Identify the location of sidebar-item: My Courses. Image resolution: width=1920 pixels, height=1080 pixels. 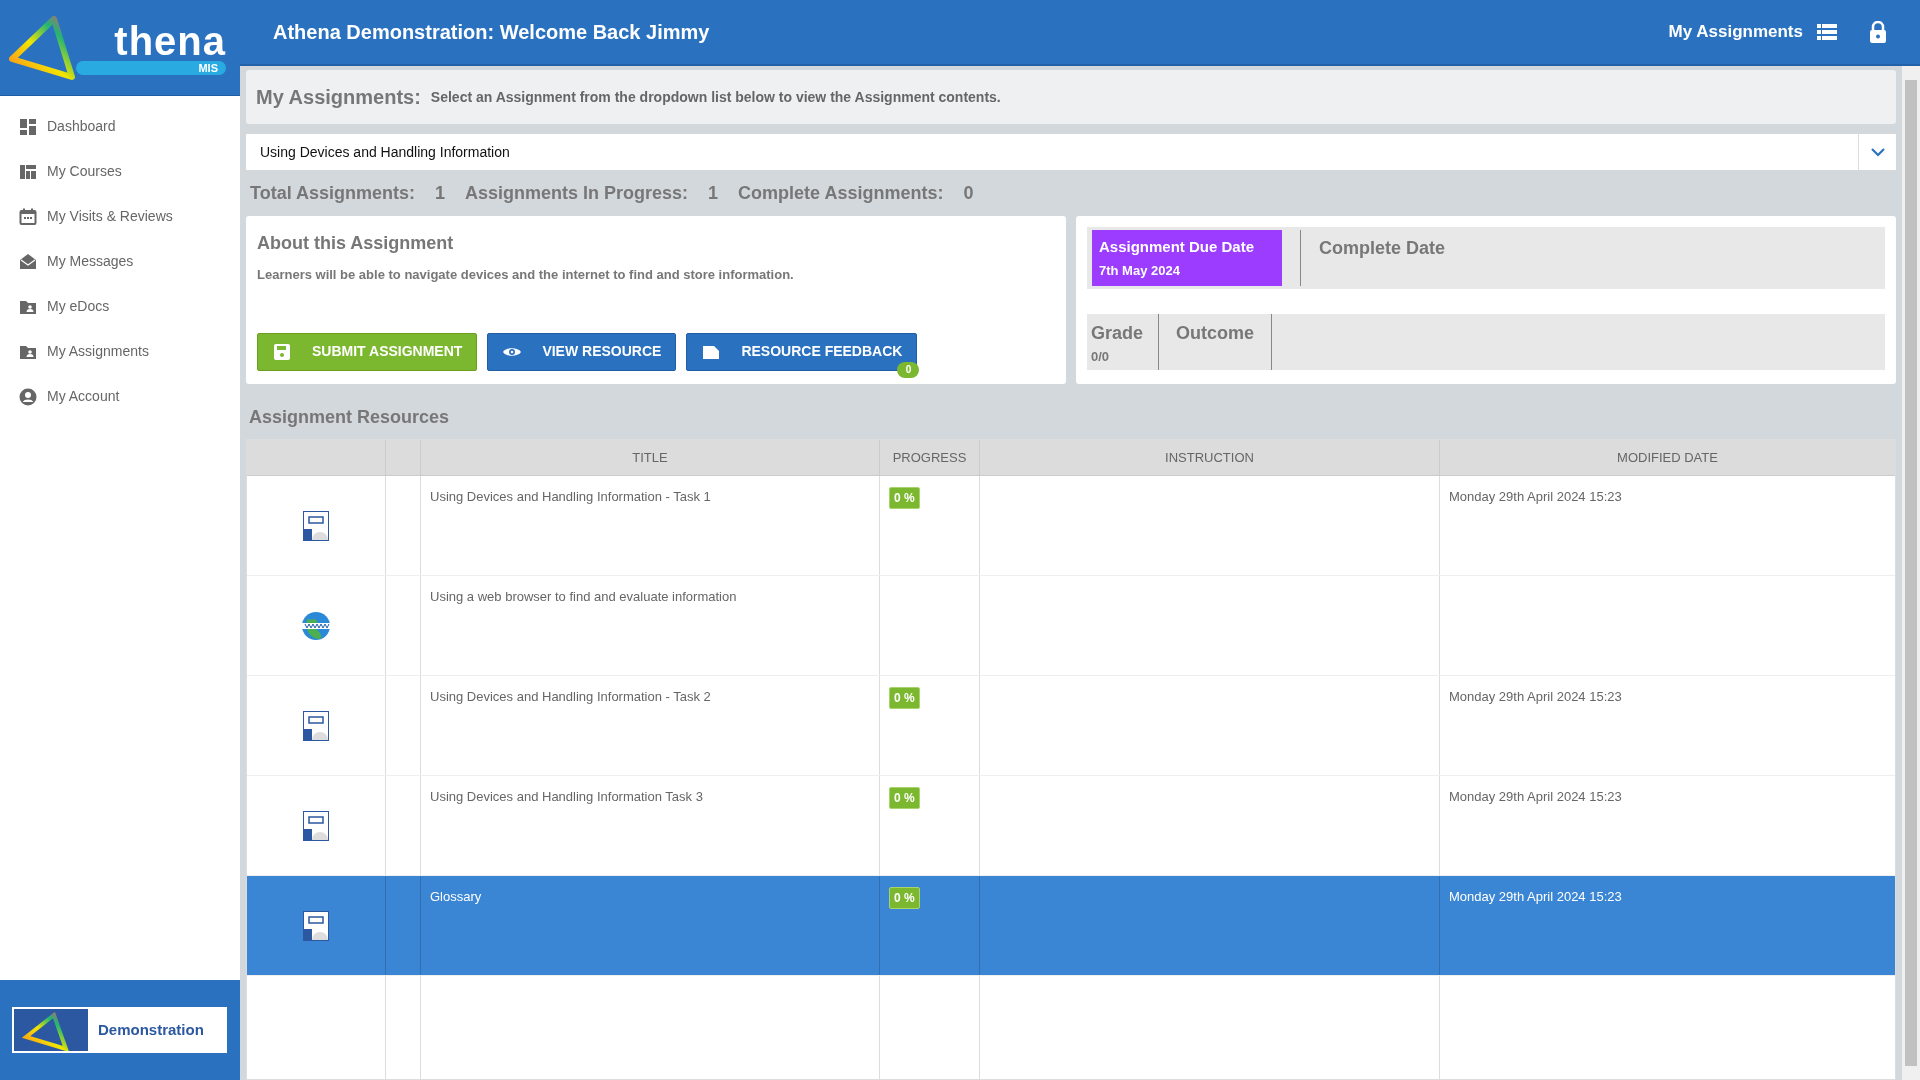
(120, 171).